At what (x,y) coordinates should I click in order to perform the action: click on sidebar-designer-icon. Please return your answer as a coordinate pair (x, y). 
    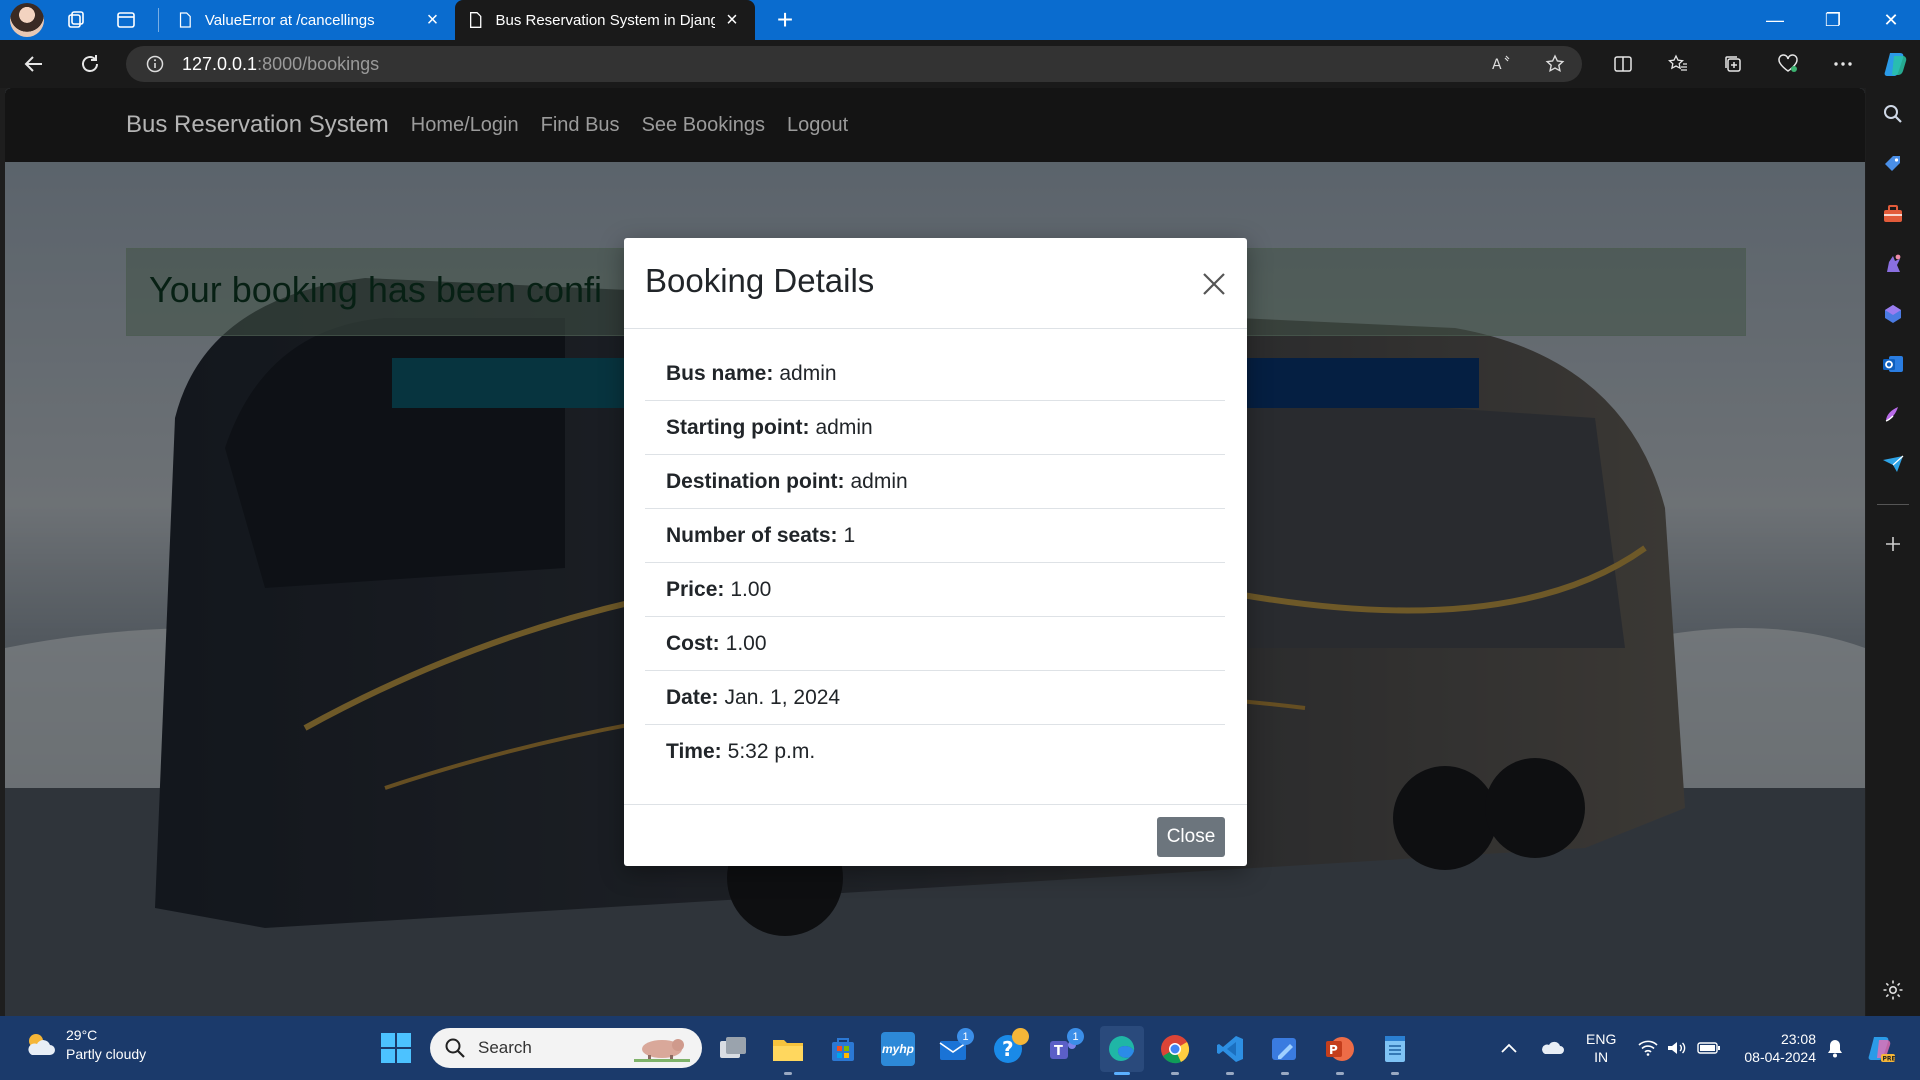
    Looking at the image, I should click on (1893, 414).